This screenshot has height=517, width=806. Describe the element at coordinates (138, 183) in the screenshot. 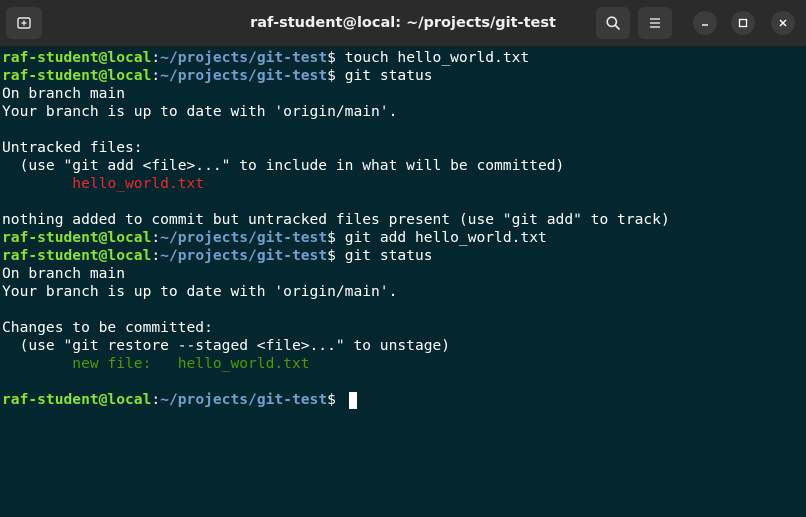

I see `untracked-file: hello_world.txt` at that location.